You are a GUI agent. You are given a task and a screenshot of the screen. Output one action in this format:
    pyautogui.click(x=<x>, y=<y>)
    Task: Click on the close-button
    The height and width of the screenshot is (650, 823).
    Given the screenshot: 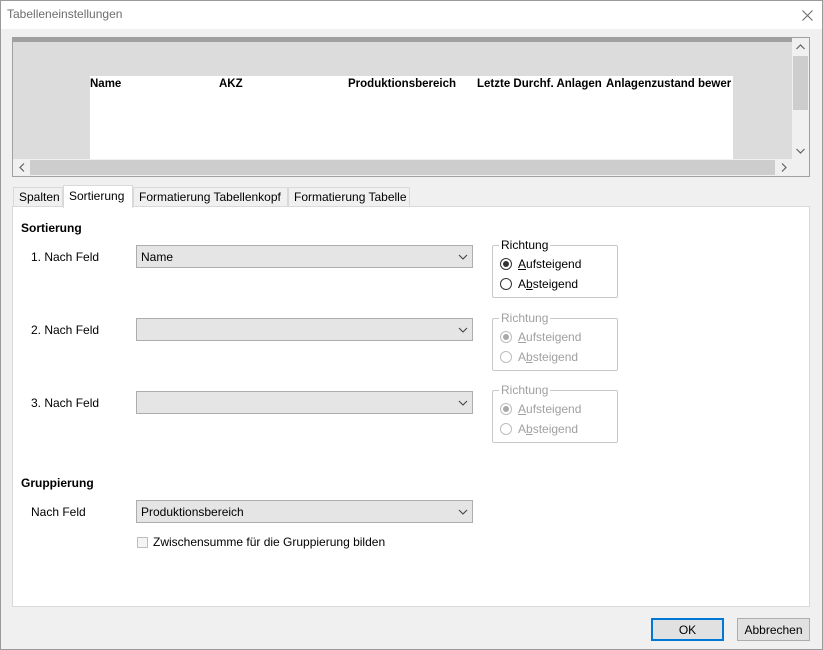 What is the action you would take?
    pyautogui.click(x=807, y=15)
    